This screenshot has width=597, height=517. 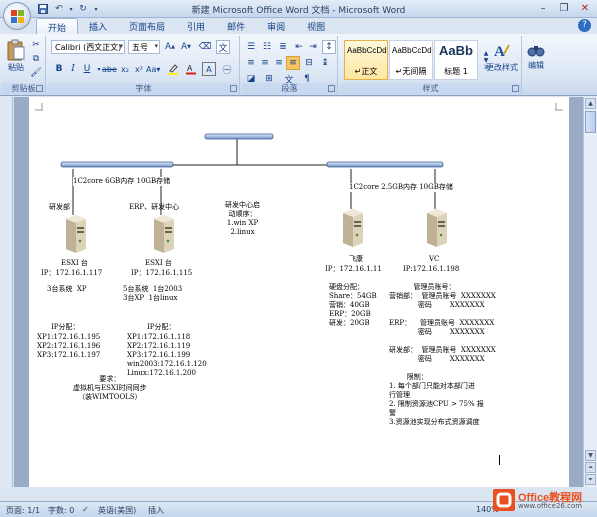 What do you see at coordinates (23, 510) in the screenshot?
I see `page-count: 页面: 1/1` at bounding box center [23, 510].